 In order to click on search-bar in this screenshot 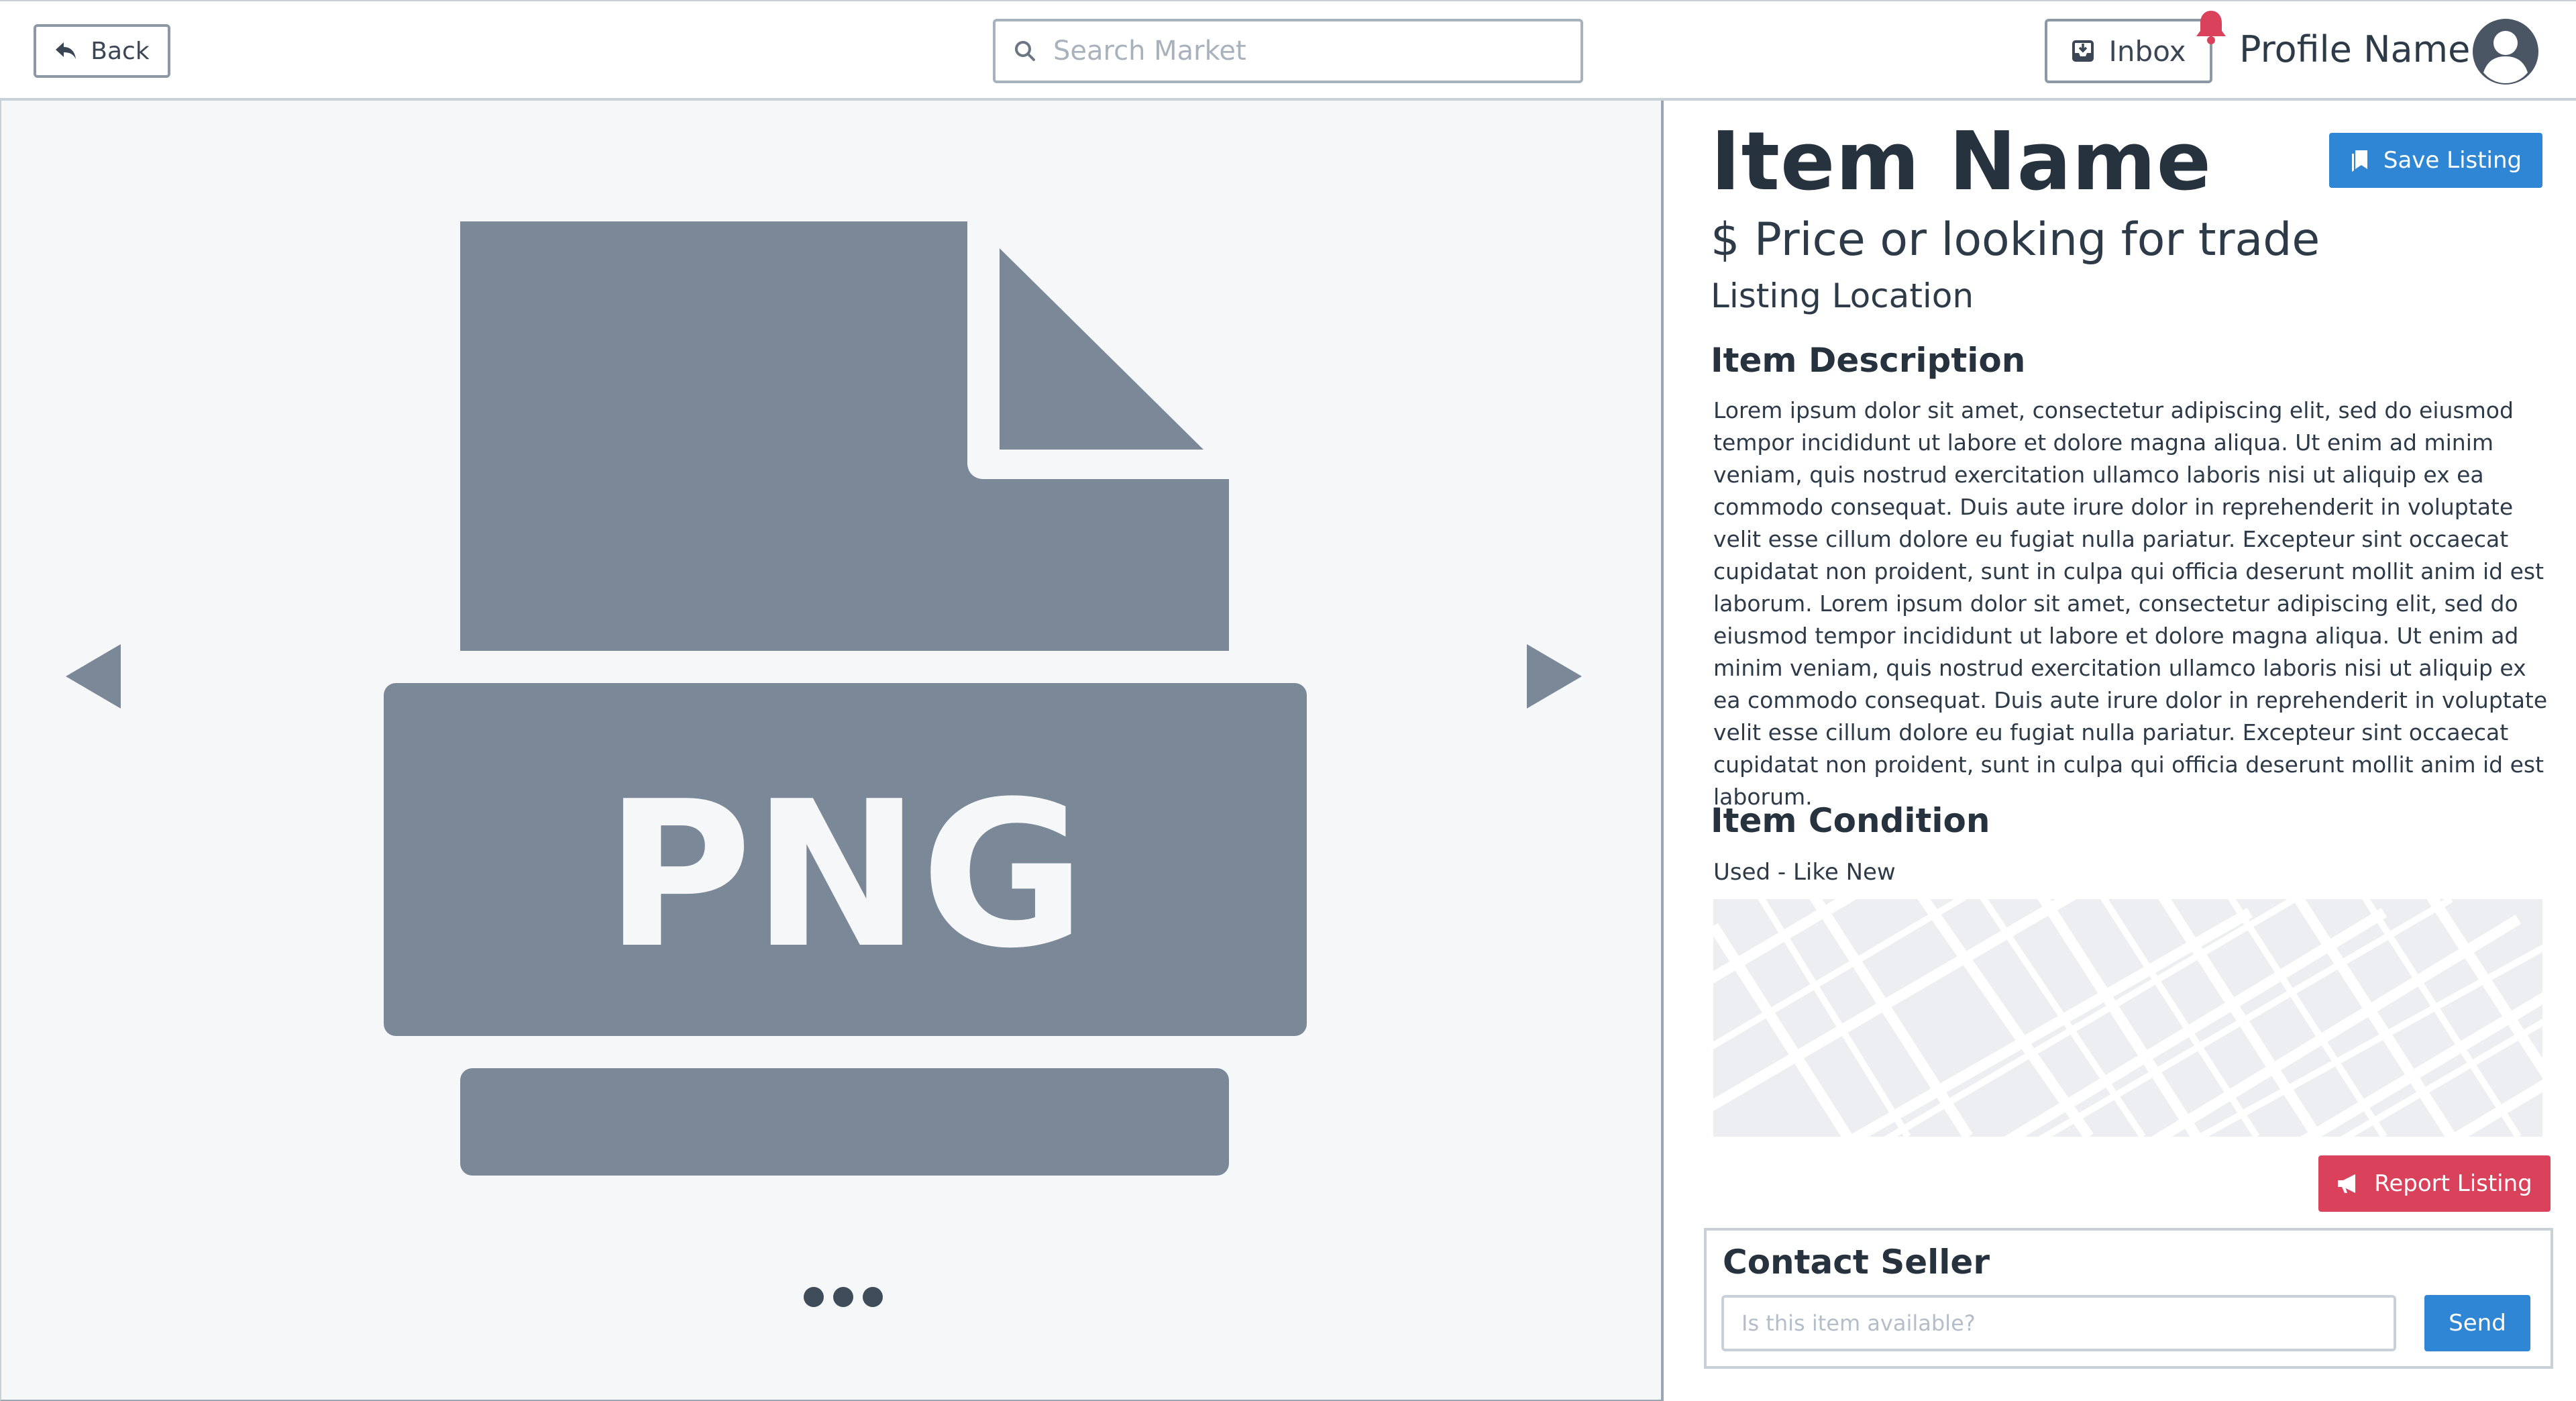, I will do `click(1288, 51)`.